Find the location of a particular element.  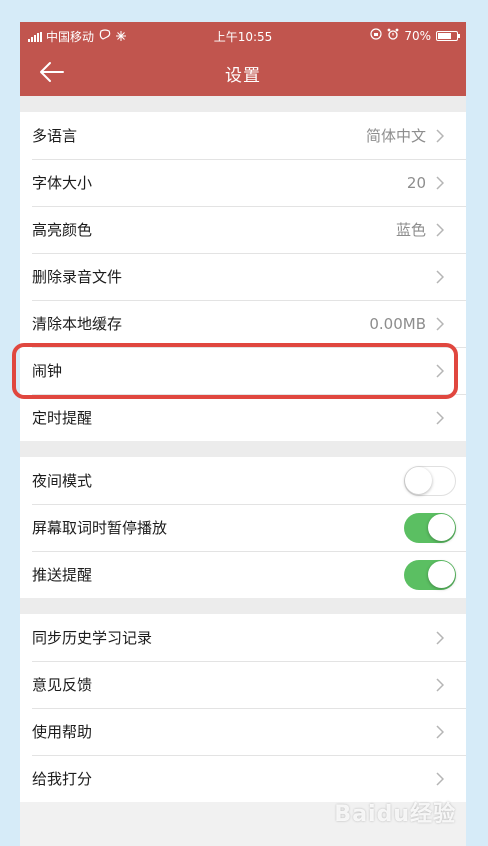

setting-label: 使用帮助 is located at coordinates (62, 732).